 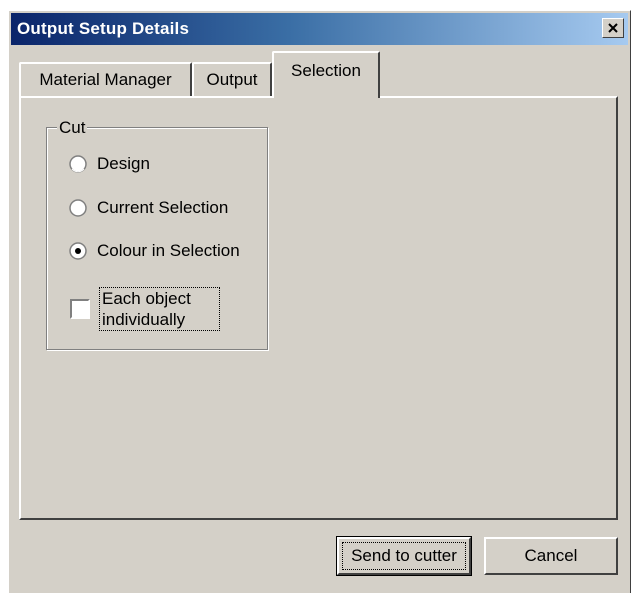 I want to click on tab-material-manager: Material Manager, so click(x=105, y=79).